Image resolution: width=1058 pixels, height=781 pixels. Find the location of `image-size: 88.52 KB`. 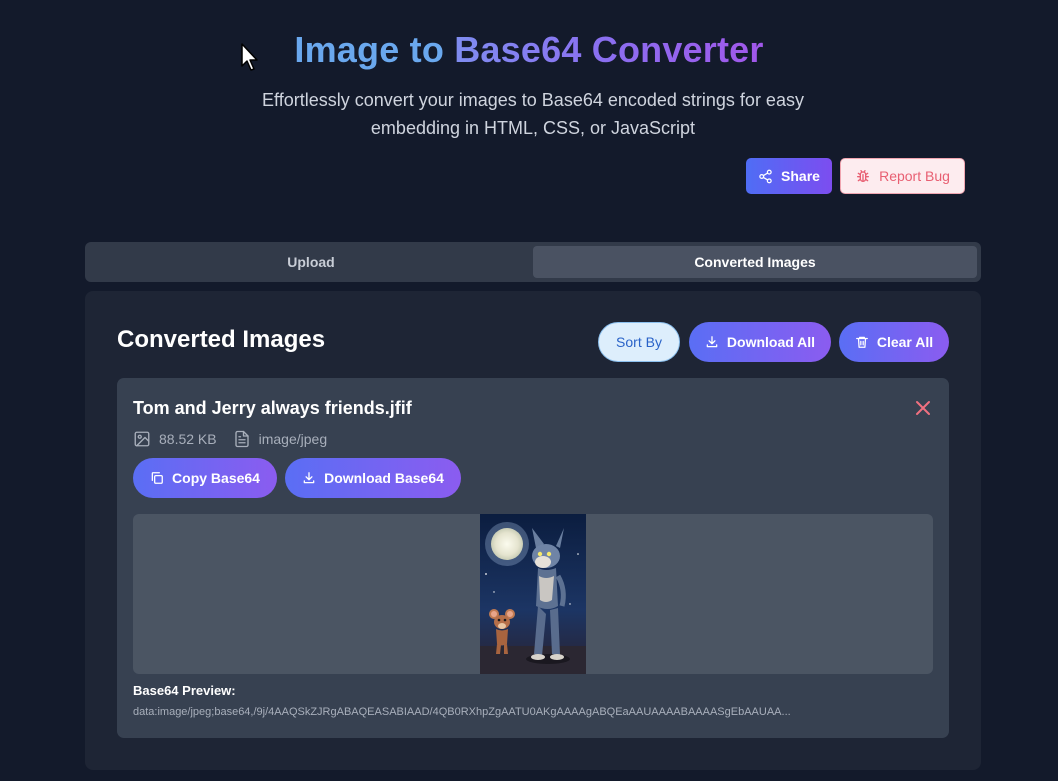

image-size: 88.52 KB is located at coordinates (188, 439).